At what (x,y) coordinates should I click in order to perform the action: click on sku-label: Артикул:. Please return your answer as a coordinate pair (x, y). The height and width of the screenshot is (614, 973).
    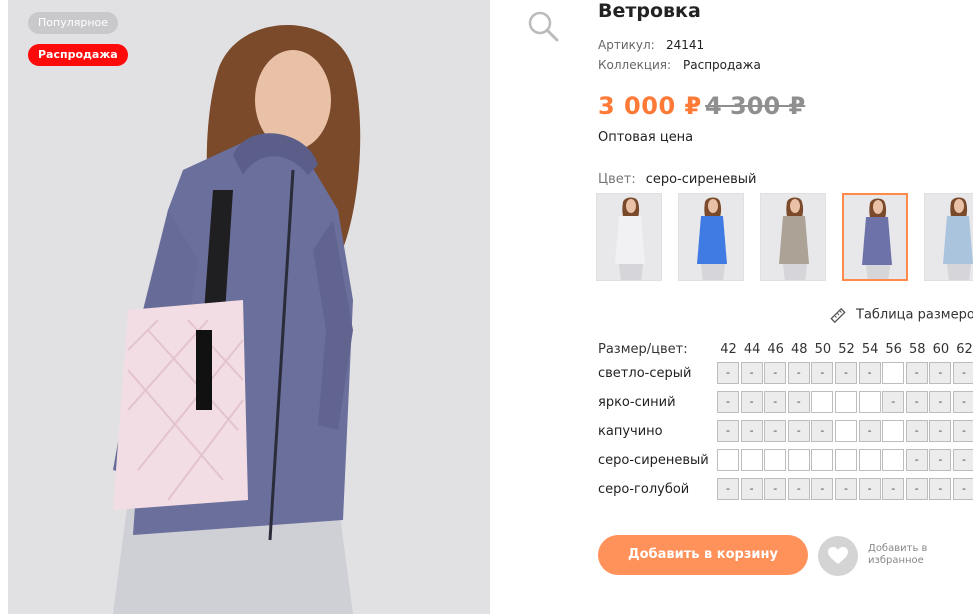
    Looking at the image, I should click on (626, 45).